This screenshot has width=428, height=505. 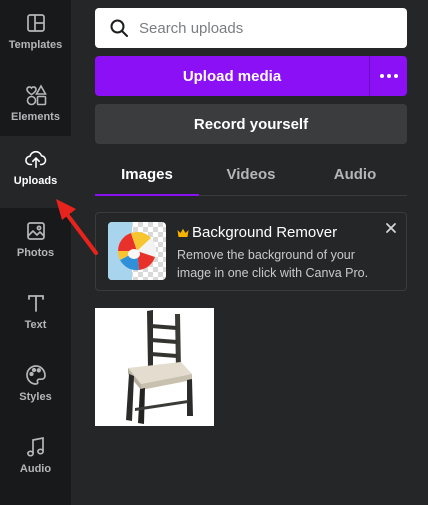 What do you see at coordinates (183, 232) in the screenshot?
I see `crown-icon` at bounding box center [183, 232].